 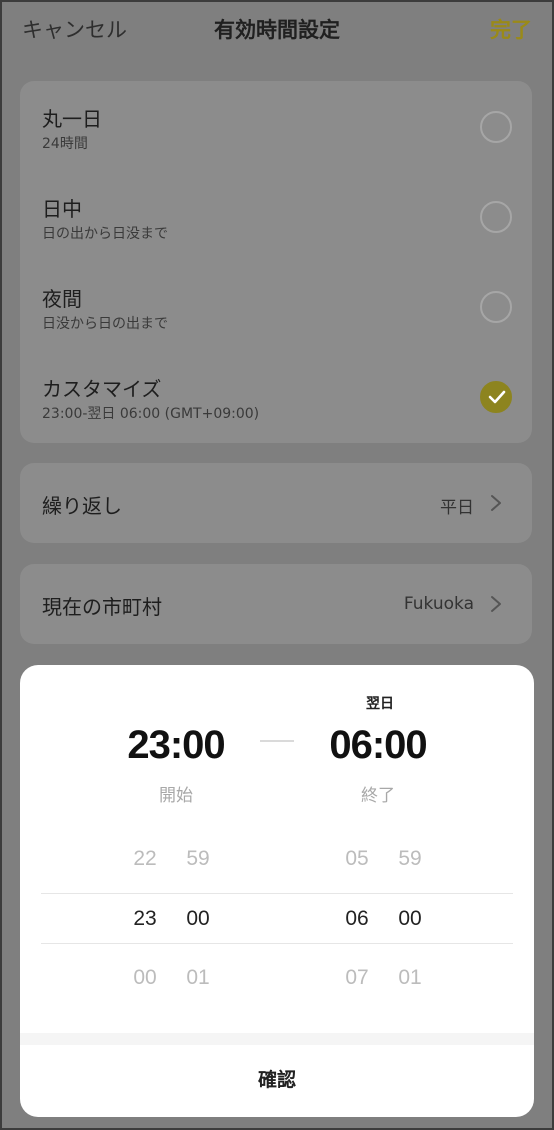 What do you see at coordinates (105, 324) in the screenshot?
I see `option-subtitle: 日没から日の出まで` at bounding box center [105, 324].